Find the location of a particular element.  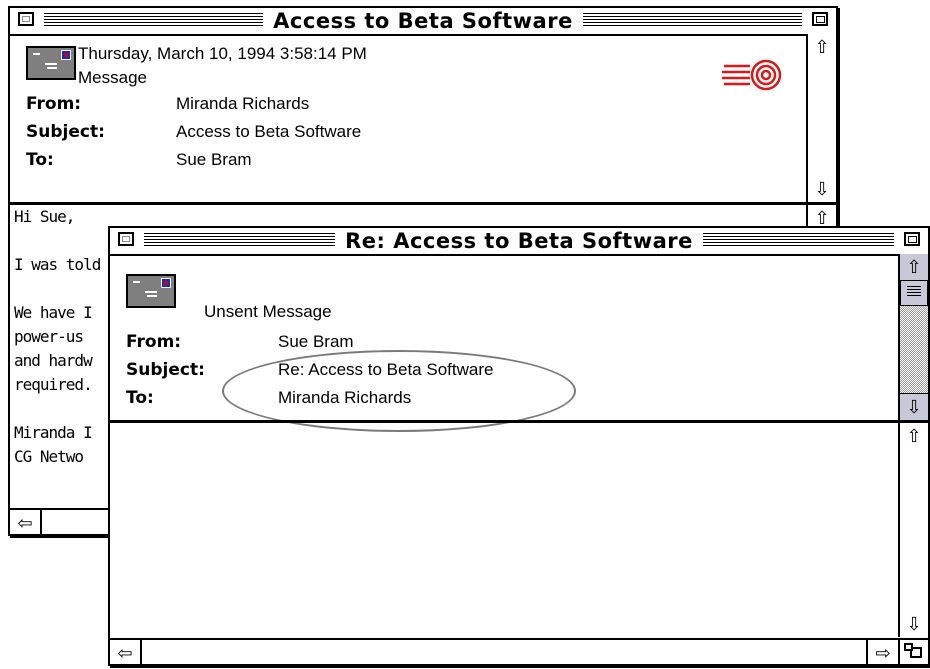

grow-box-icon is located at coordinates (913, 652).